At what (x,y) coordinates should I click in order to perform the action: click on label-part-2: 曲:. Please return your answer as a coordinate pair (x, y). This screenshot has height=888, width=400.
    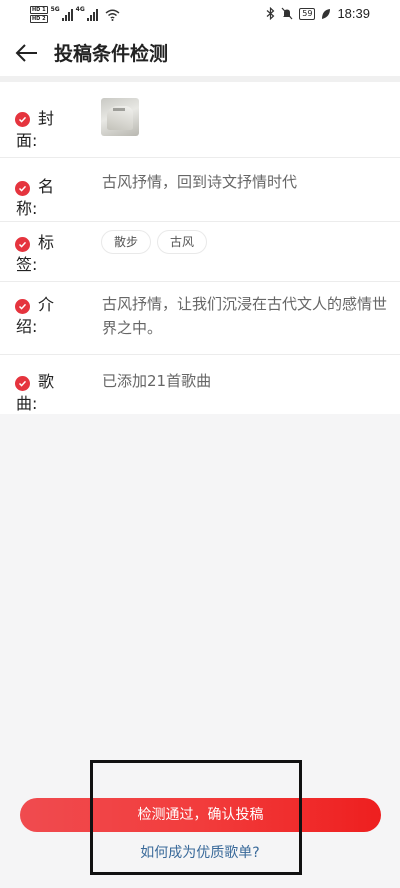
    Looking at the image, I should click on (27, 403).